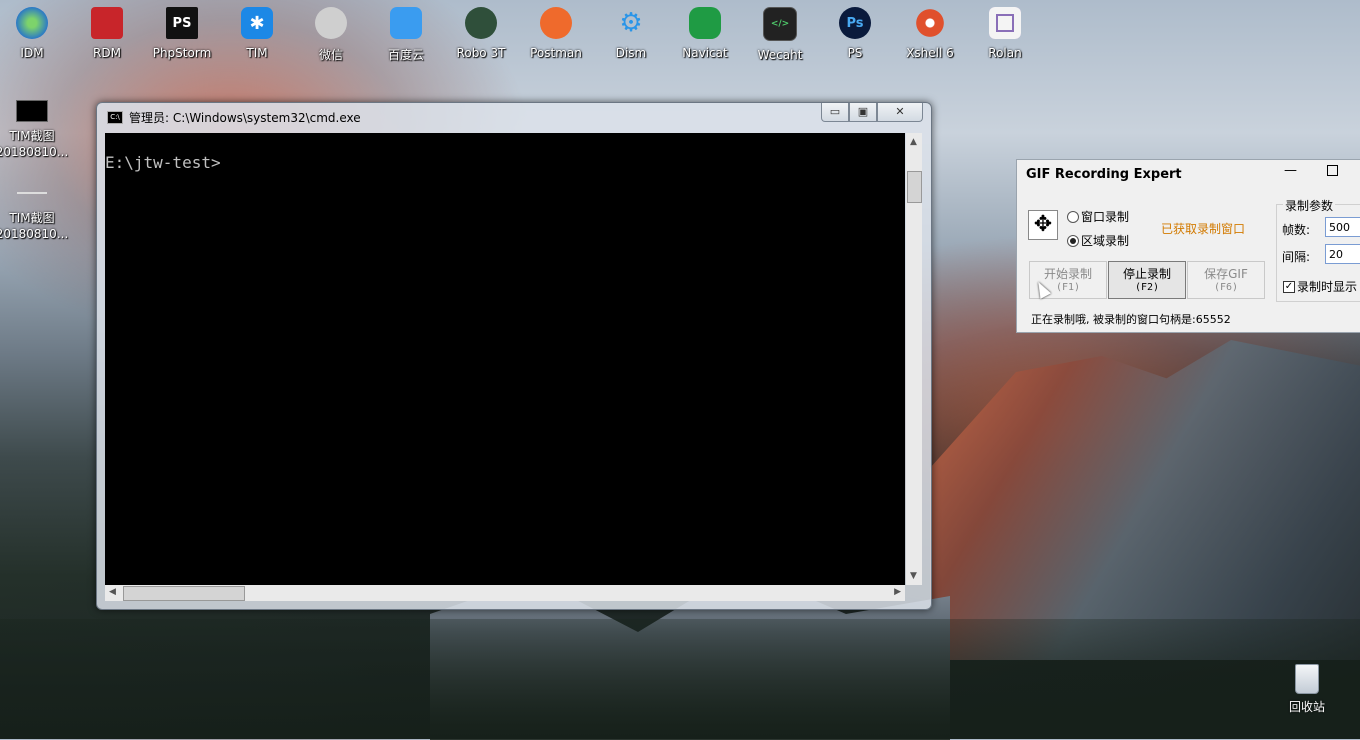 This screenshot has width=1360, height=740. I want to click on launcher-item-wecaht: </> Wecaht, so click(780, 35).